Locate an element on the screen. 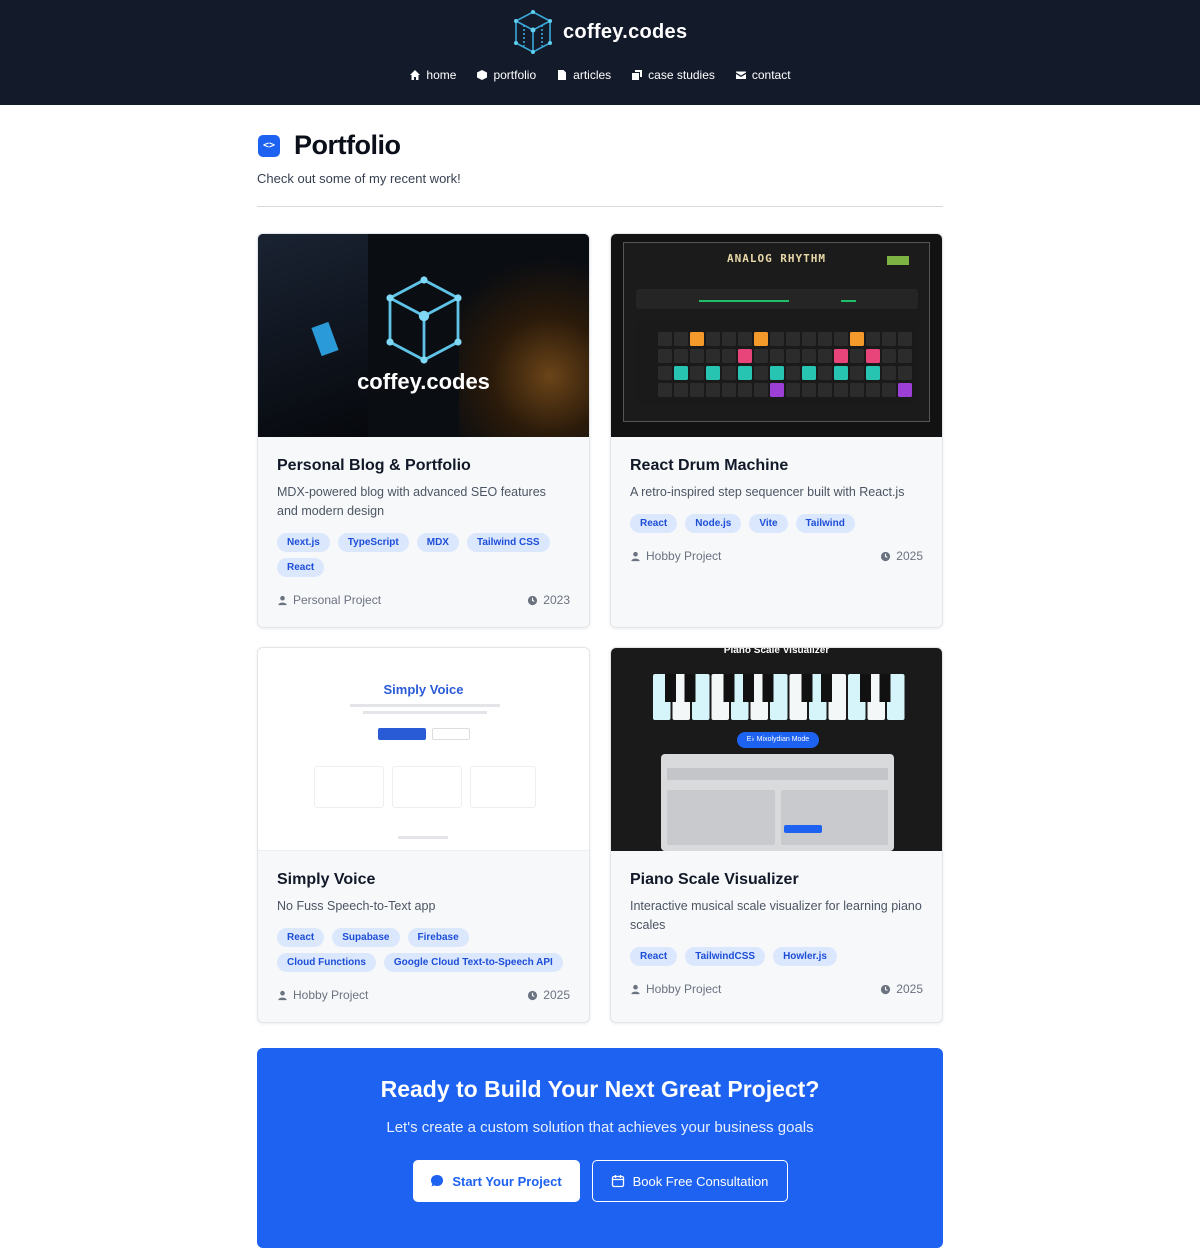 This screenshot has width=1200, height=1248. tag: TailwindCSS is located at coordinates (725, 956).